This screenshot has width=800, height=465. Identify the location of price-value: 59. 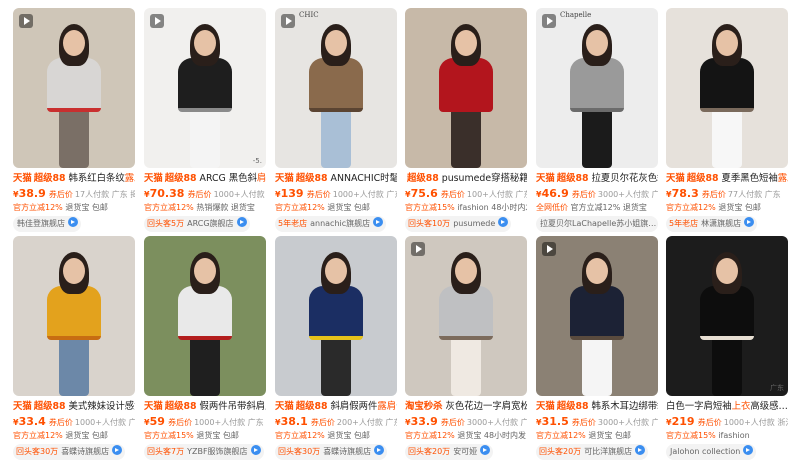
(157, 421).